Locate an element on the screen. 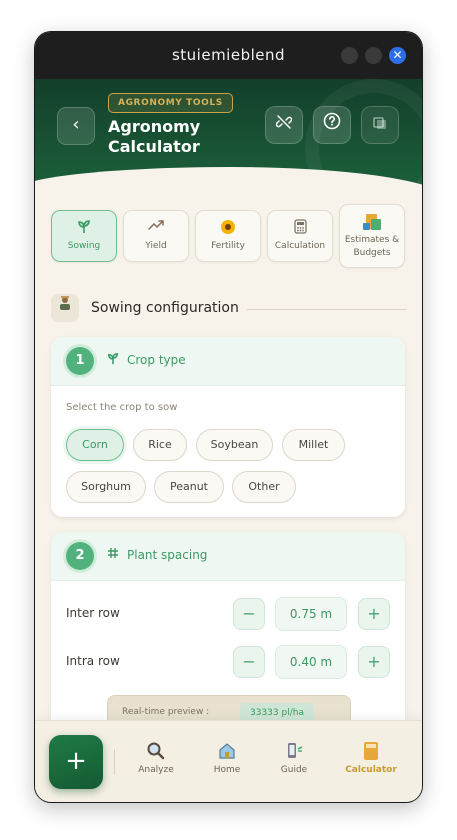  category-badge: AGRONOMY TOOLS is located at coordinates (170, 103).